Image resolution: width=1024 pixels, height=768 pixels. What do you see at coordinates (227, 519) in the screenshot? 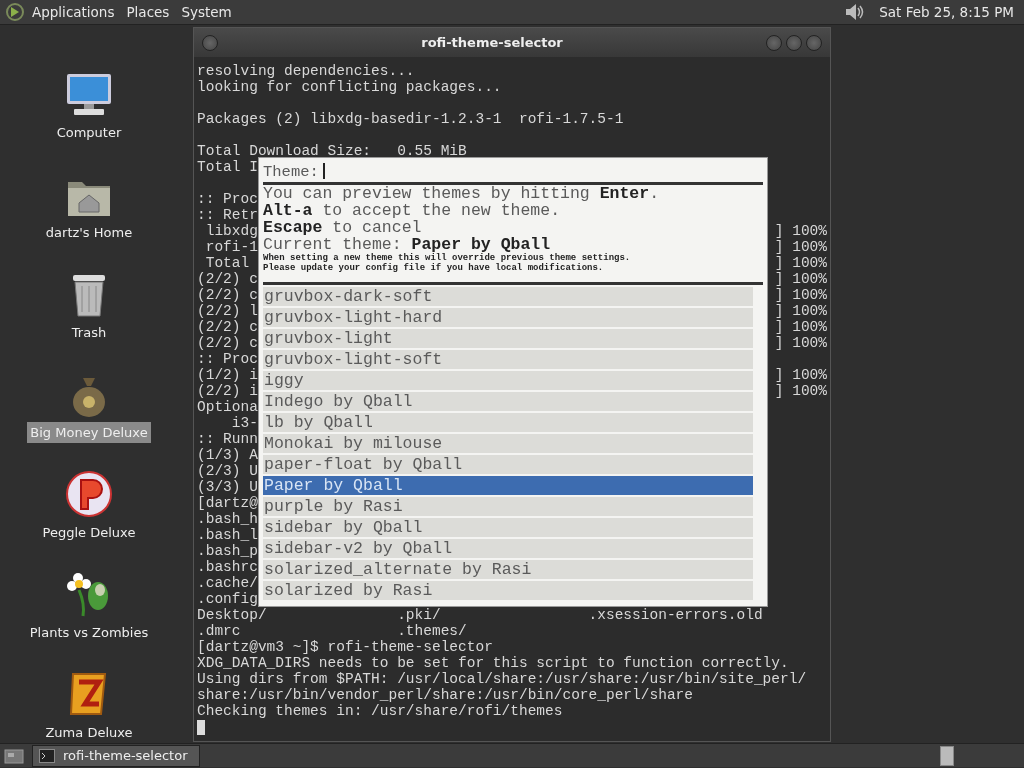
I see `terminal-line: .bash_h` at bounding box center [227, 519].